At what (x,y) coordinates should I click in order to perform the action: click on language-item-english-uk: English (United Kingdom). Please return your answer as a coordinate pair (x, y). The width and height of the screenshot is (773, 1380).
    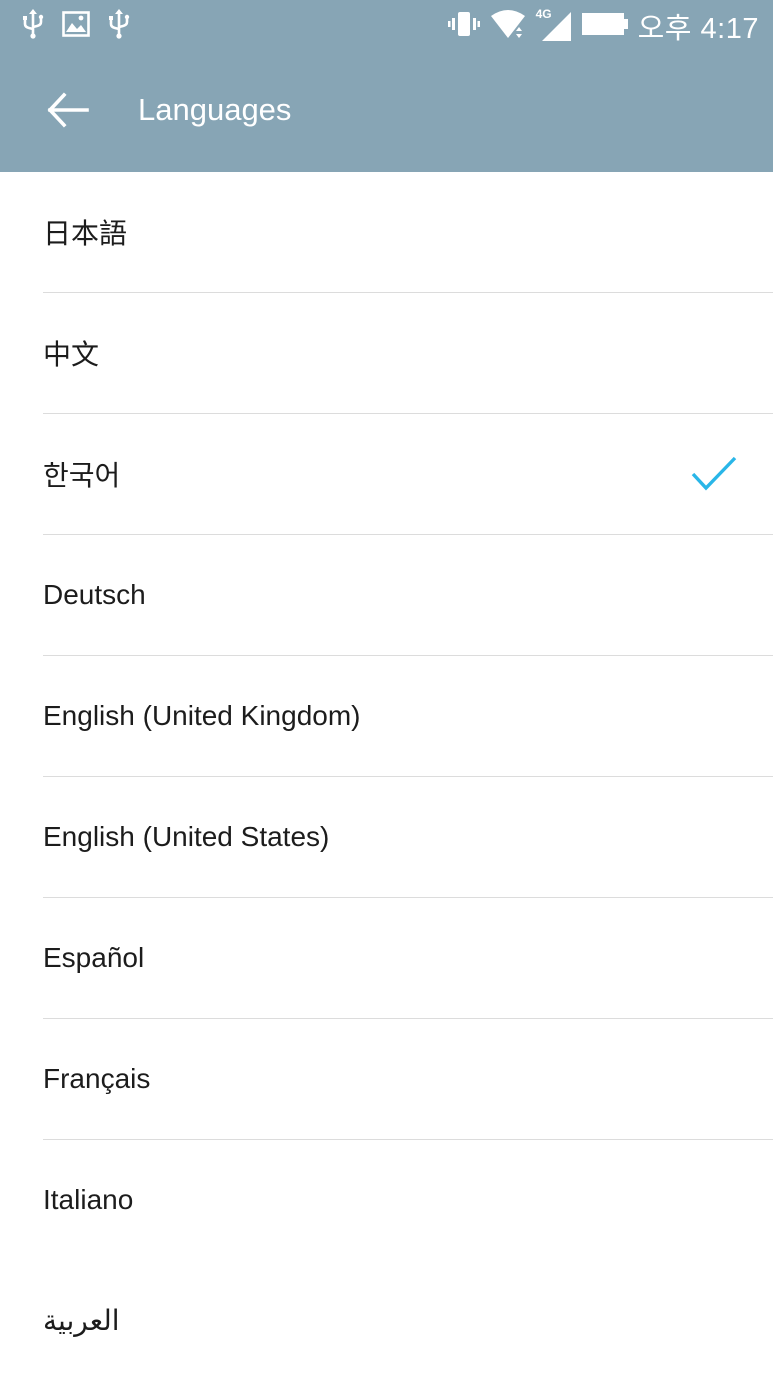
    Looking at the image, I should click on (408, 716).